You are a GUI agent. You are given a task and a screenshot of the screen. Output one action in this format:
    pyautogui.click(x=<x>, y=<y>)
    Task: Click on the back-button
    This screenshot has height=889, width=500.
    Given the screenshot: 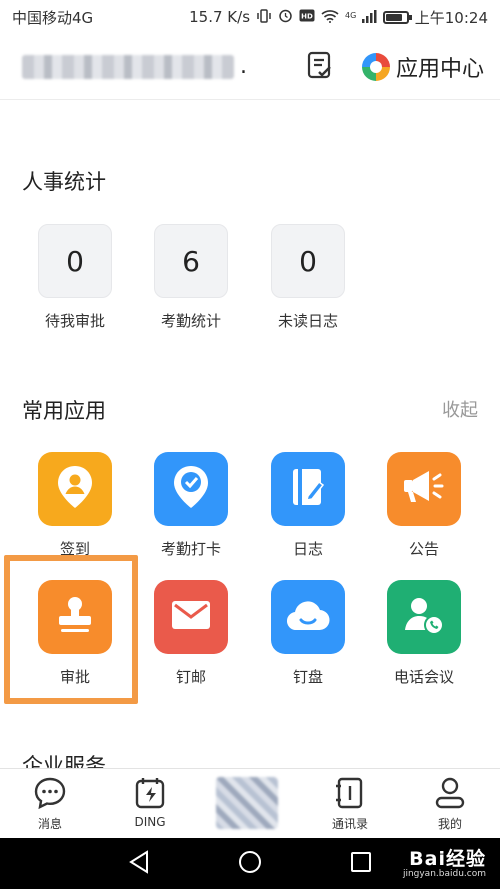 What is the action you would take?
    pyautogui.click(x=139, y=864)
    